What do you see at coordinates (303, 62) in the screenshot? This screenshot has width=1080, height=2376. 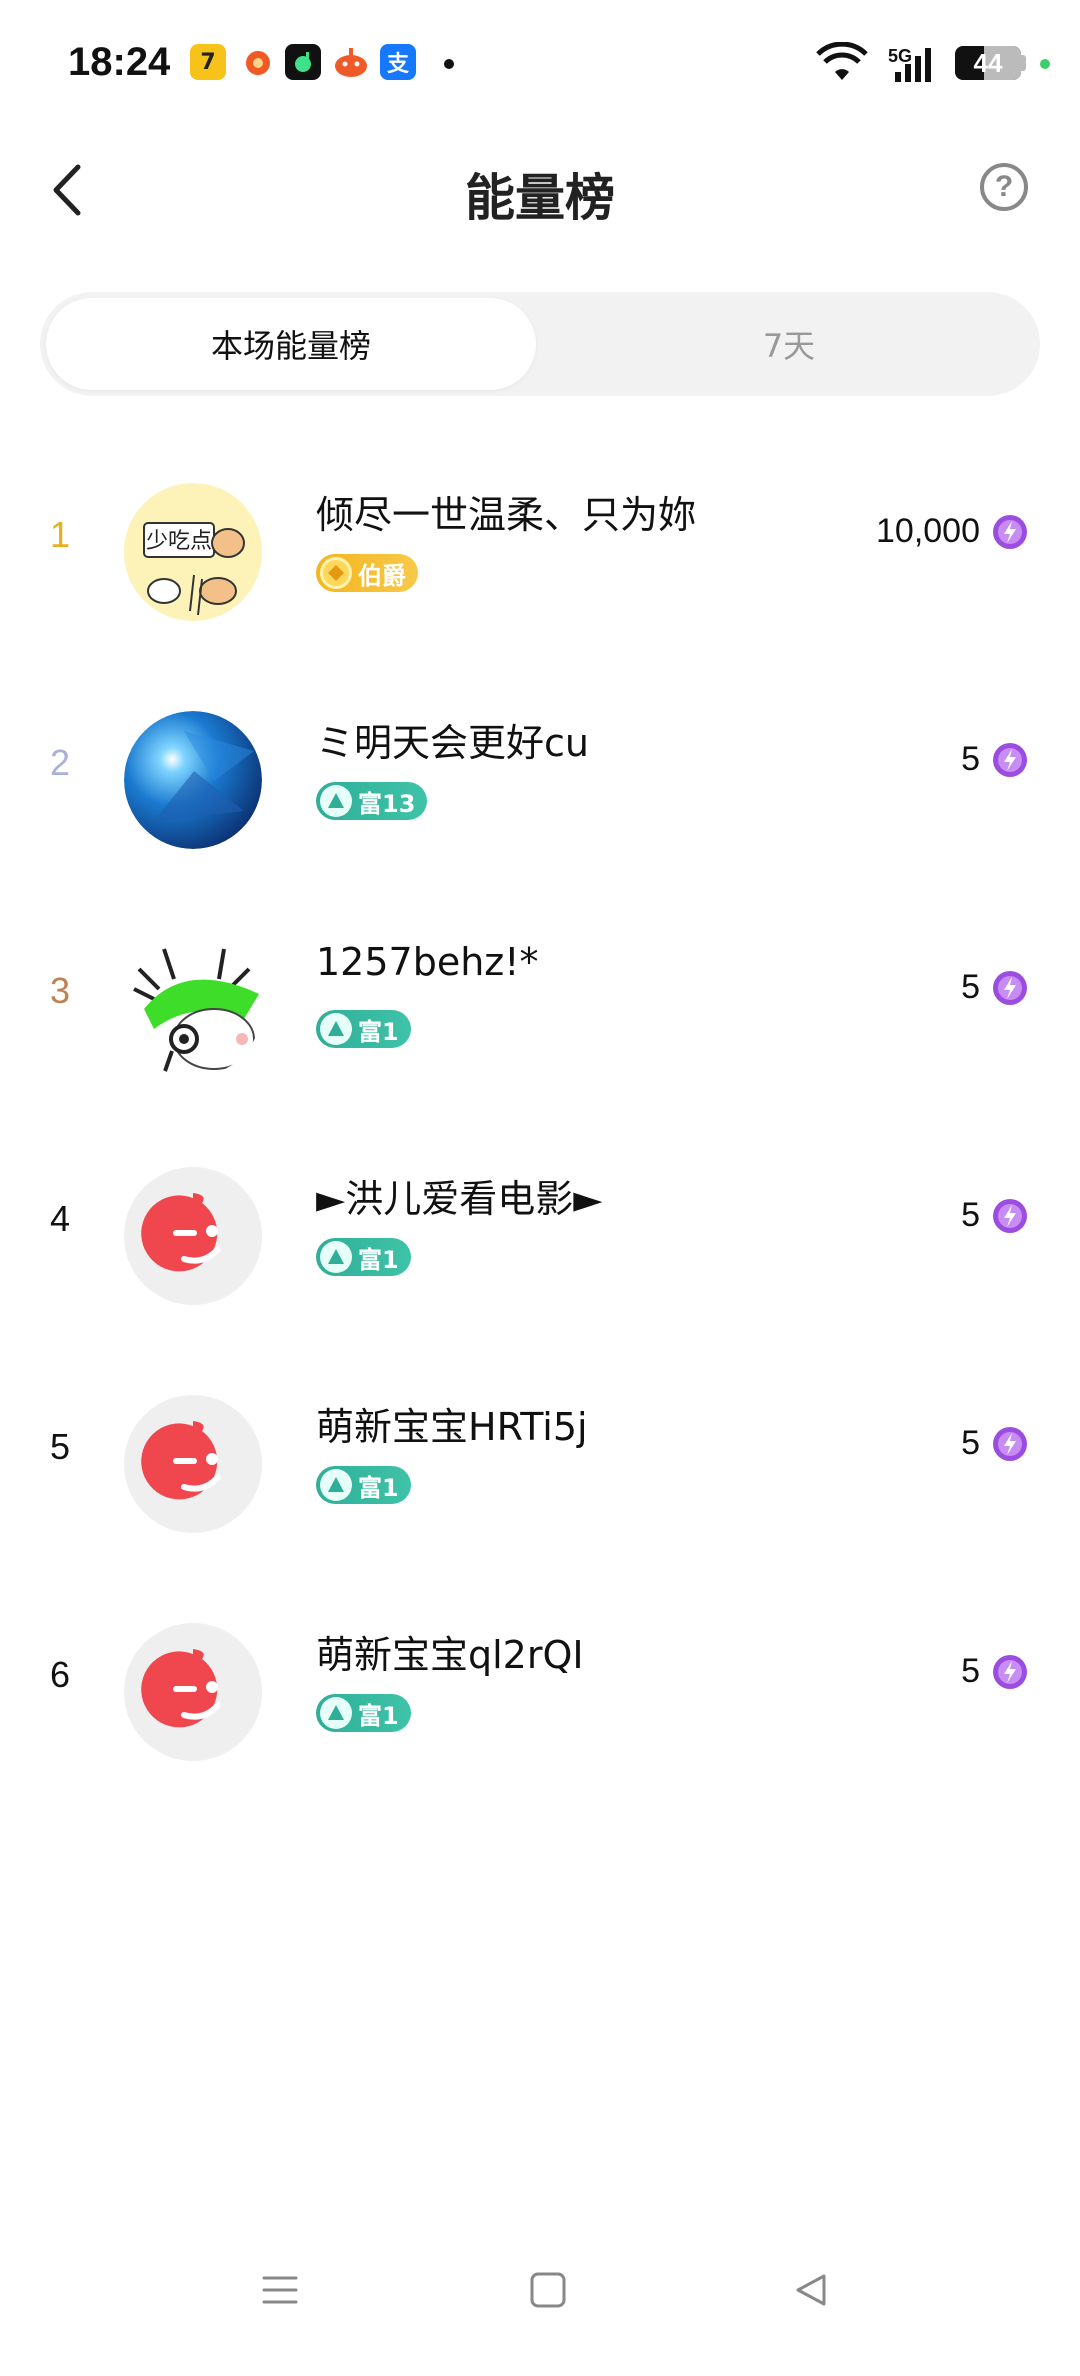 I see `music-icon` at bounding box center [303, 62].